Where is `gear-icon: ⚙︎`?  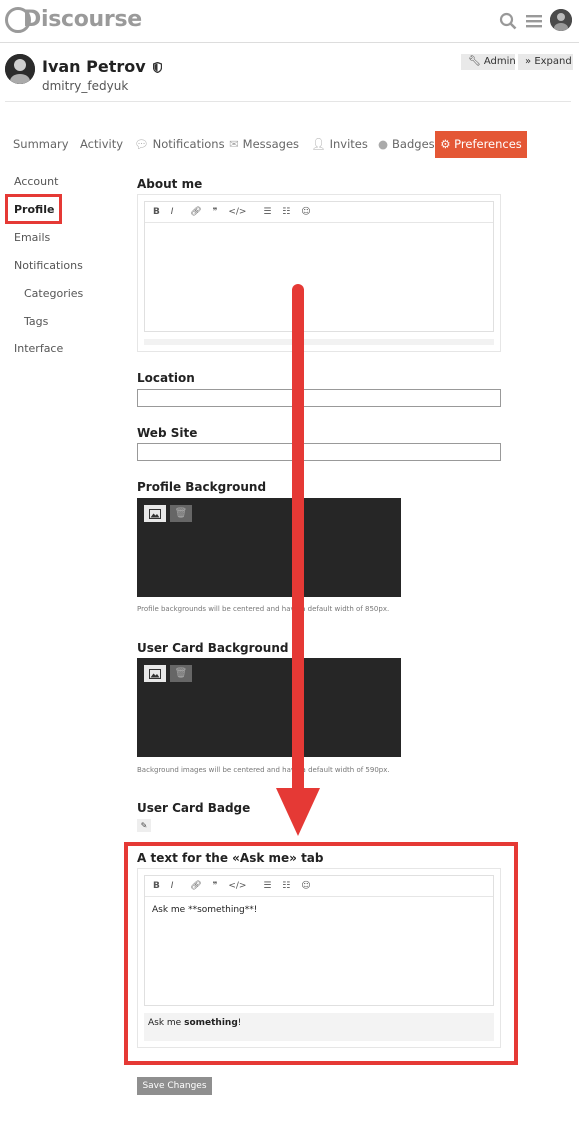 gear-icon: ⚙︎ is located at coordinates (445, 144).